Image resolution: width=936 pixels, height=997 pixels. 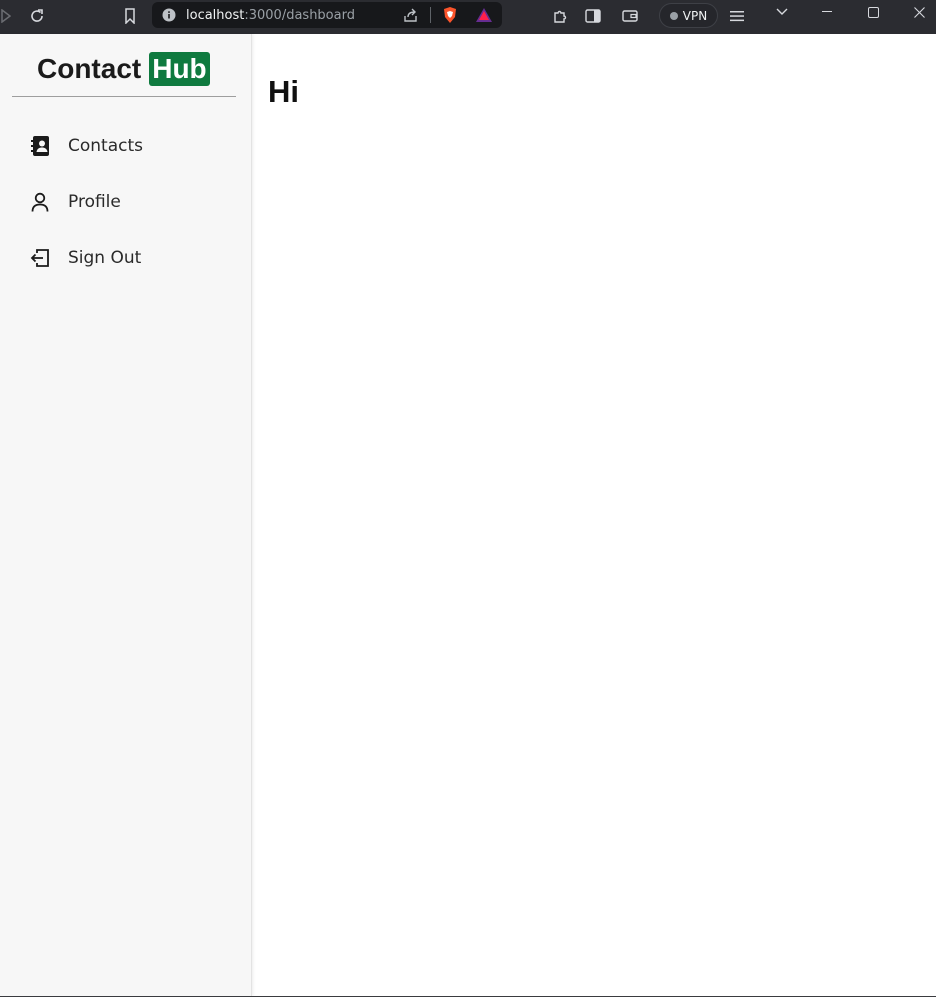 What do you see at coordinates (179, 69) in the screenshot?
I see `logo-badge: Hub` at bounding box center [179, 69].